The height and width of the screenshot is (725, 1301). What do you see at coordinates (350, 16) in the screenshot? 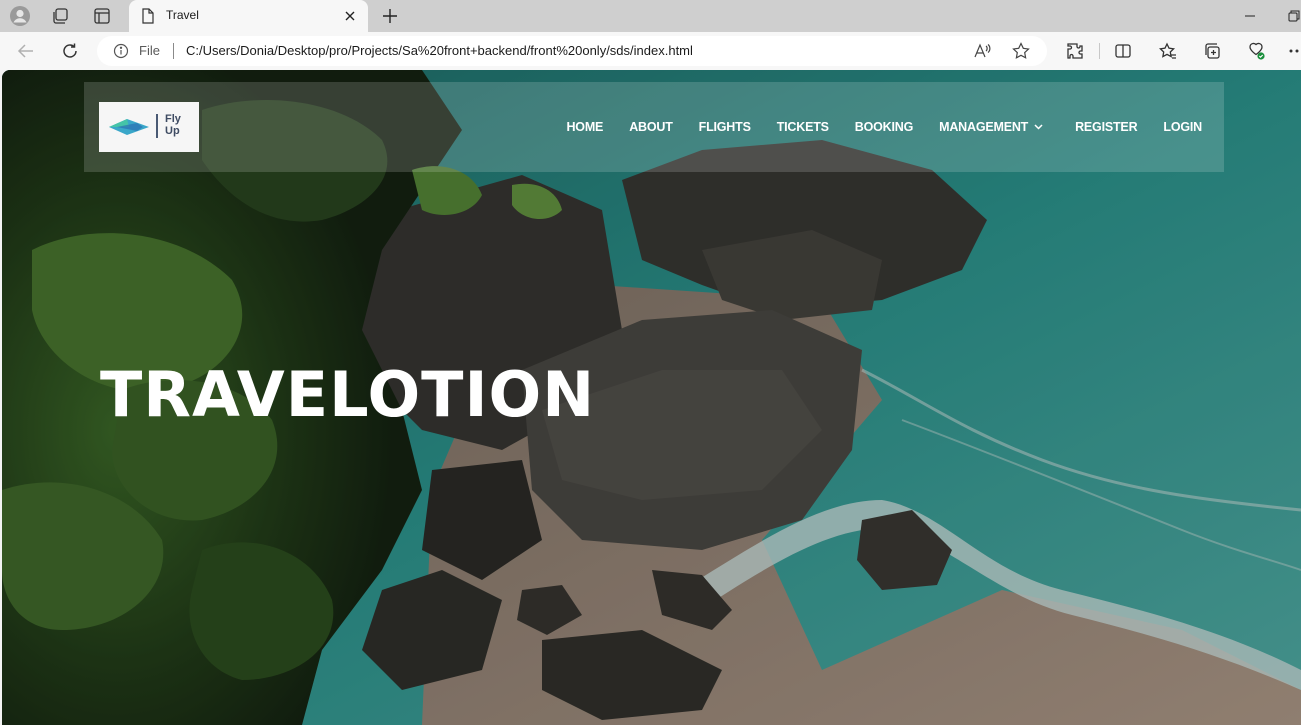
I see `close-tab-icon` at bounding box center [350, 16].